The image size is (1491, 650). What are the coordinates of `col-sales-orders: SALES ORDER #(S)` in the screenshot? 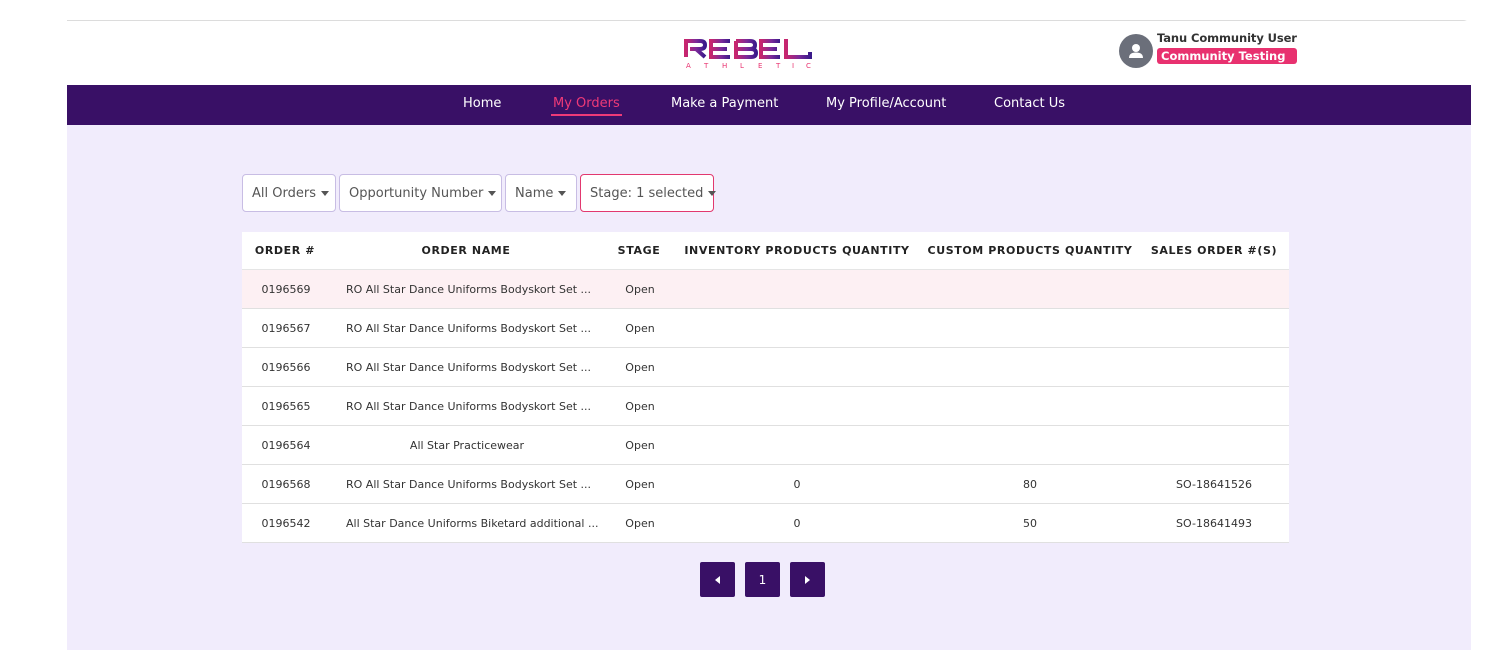 It's located at (1214, 250).